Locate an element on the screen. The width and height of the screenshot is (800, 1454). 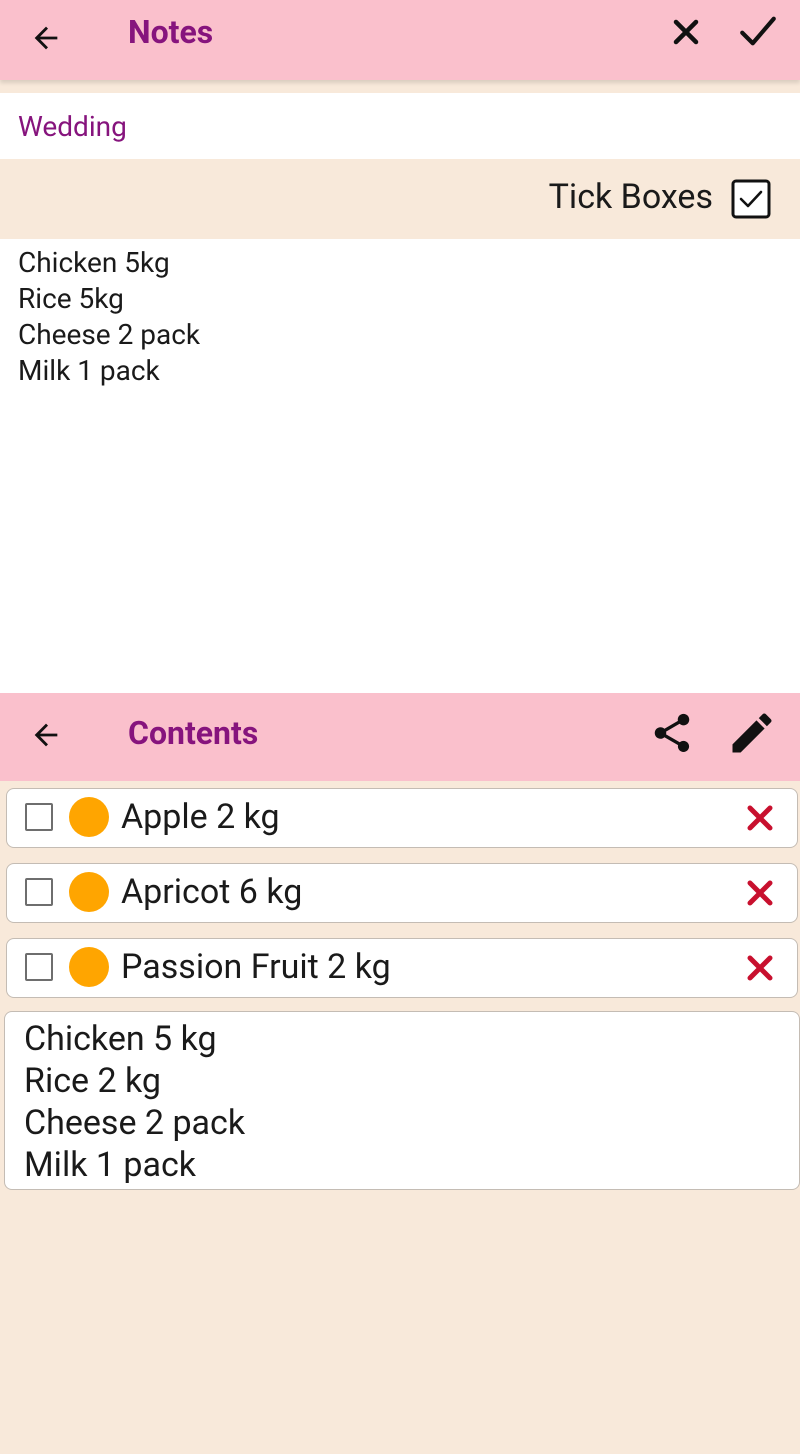
share-button is located at coordinates (672, 733).